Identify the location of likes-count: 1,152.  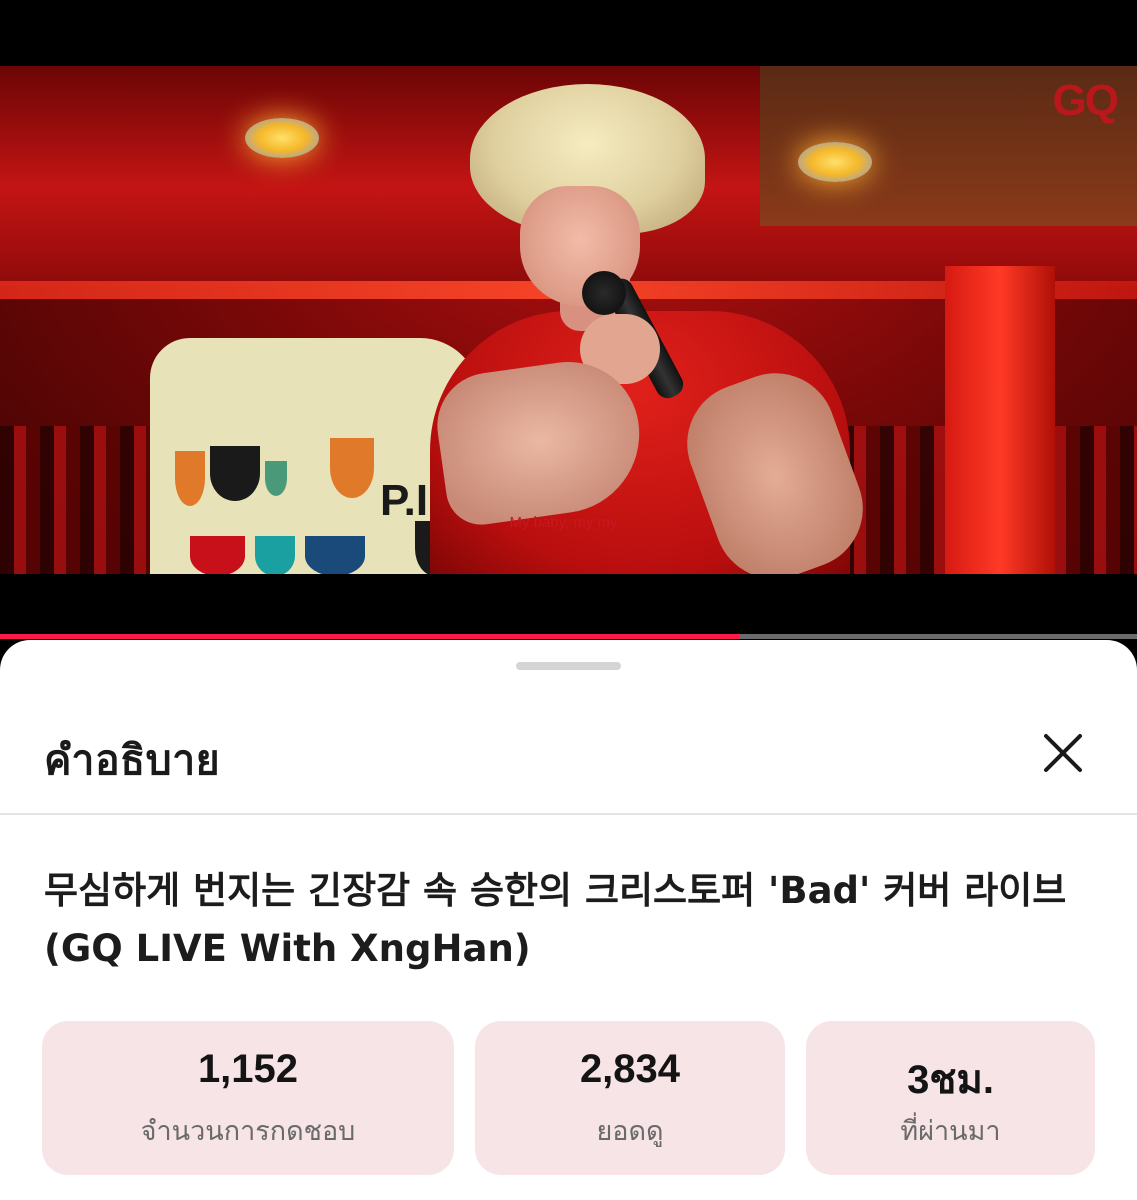
(248, 1069).